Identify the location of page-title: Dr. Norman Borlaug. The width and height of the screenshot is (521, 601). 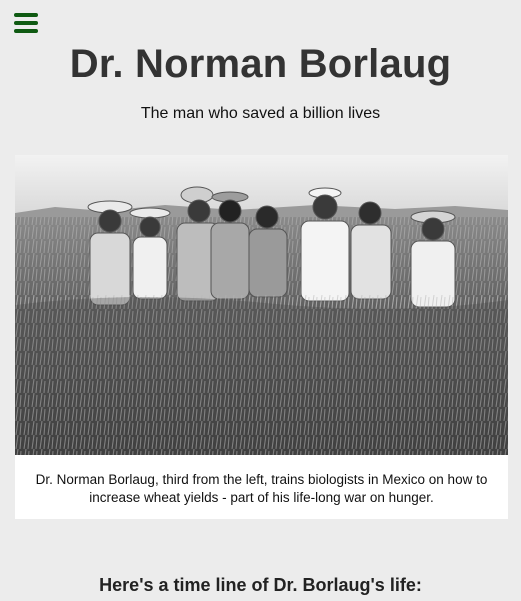
(260, 64).